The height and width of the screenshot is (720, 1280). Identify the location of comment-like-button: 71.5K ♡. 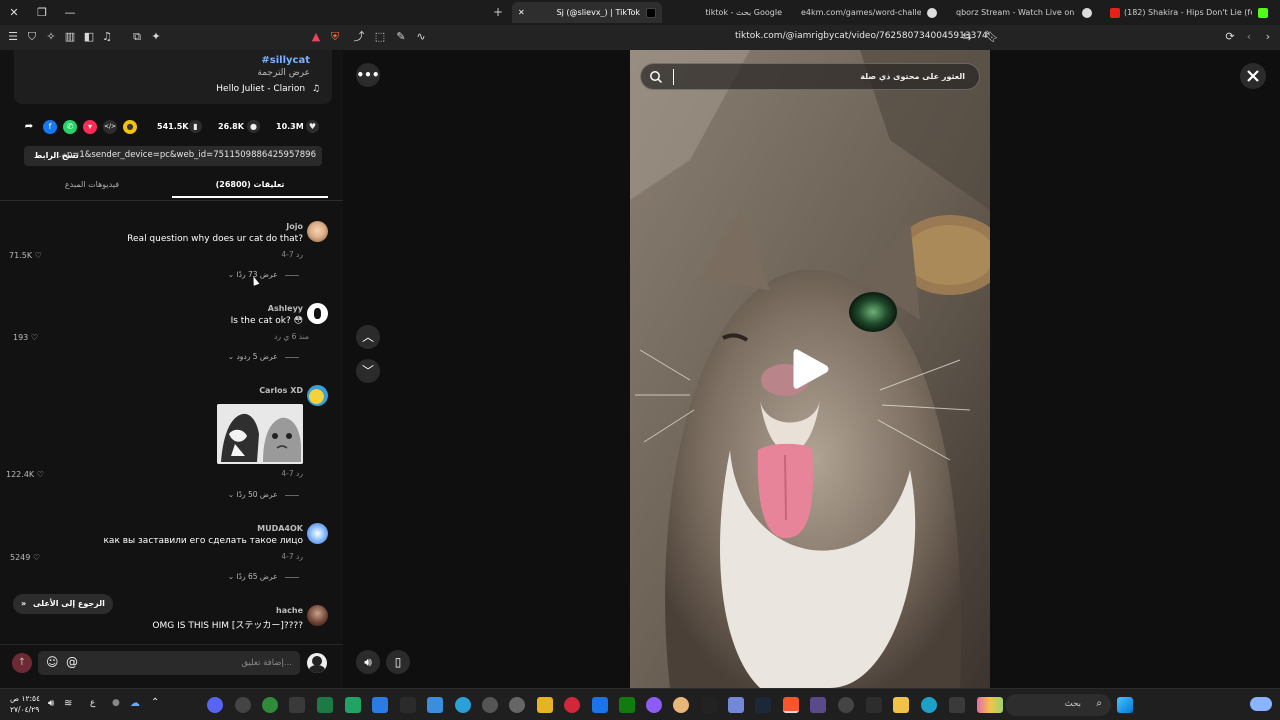
(25, 255).